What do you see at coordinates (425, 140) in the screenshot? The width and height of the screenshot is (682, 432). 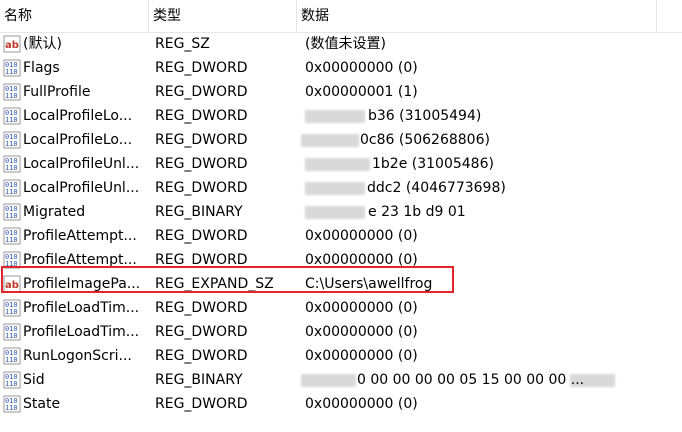 I see `value-data: 0c86 (506268806)` at bounding box center [425, 140].